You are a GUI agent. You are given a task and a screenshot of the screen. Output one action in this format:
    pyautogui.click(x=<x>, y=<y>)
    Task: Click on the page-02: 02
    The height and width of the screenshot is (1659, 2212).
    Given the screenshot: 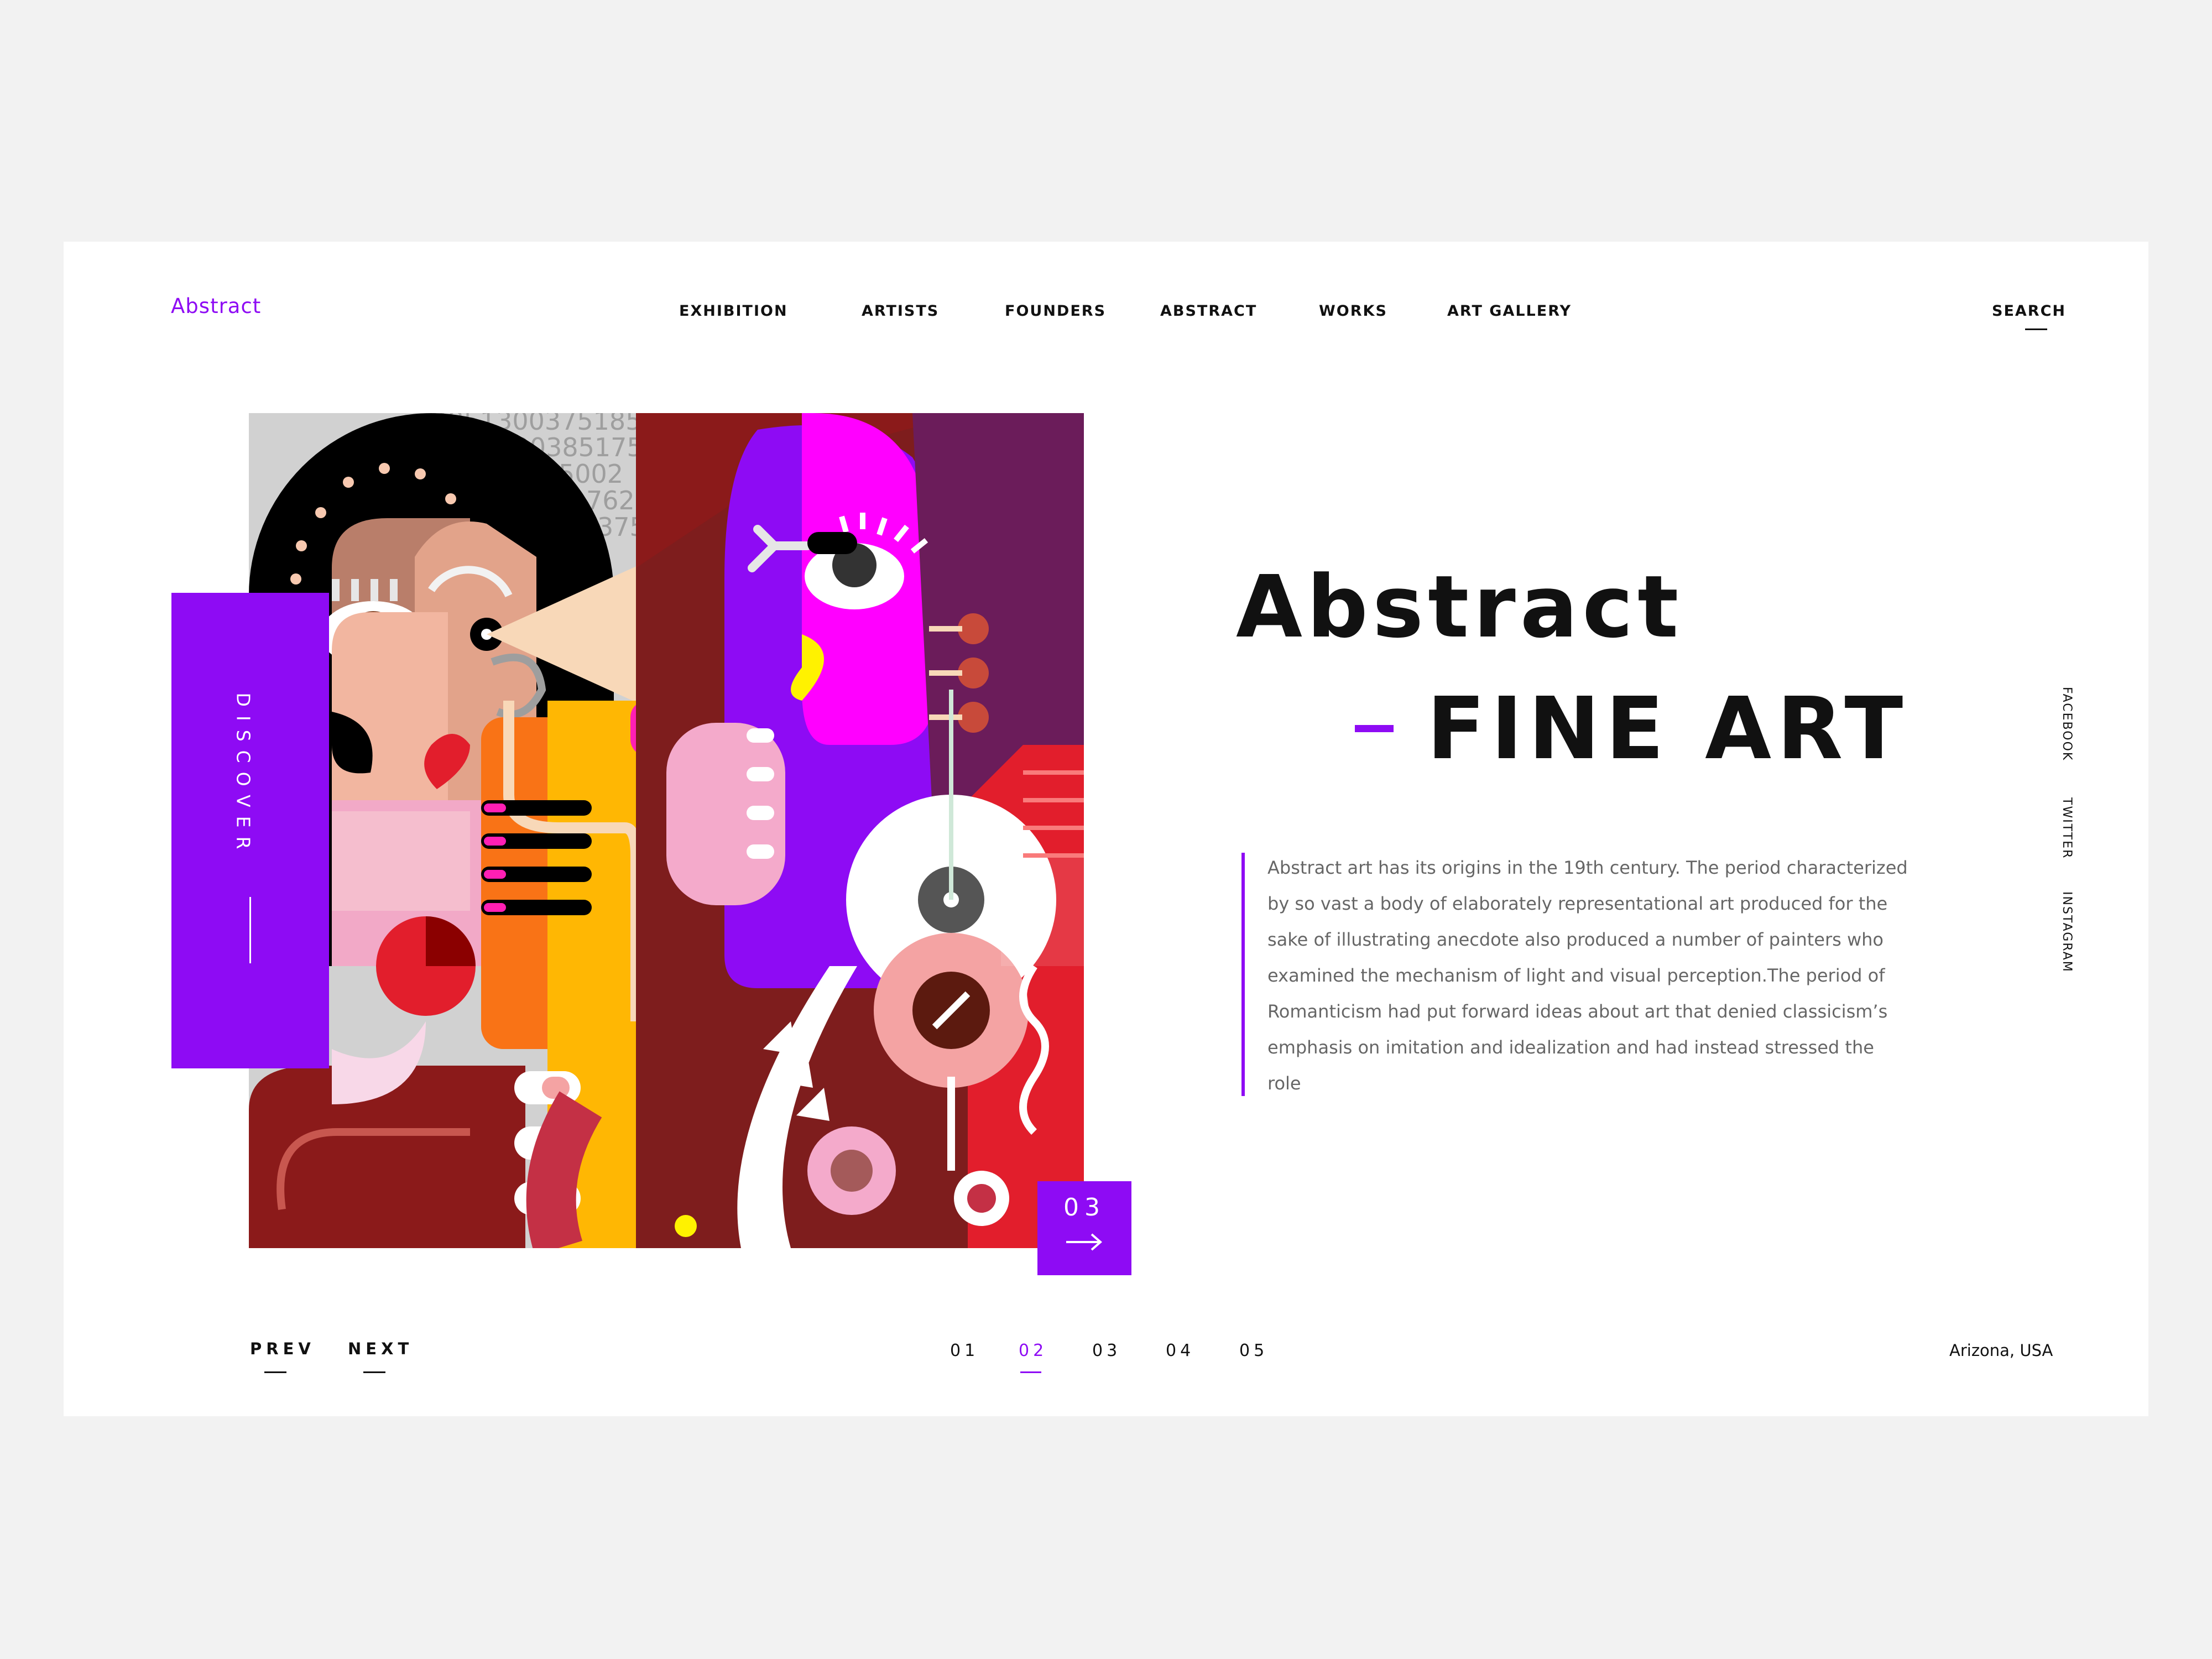 What is the action you would take?
    pyautogui.click(x=1033, y=1351)
    